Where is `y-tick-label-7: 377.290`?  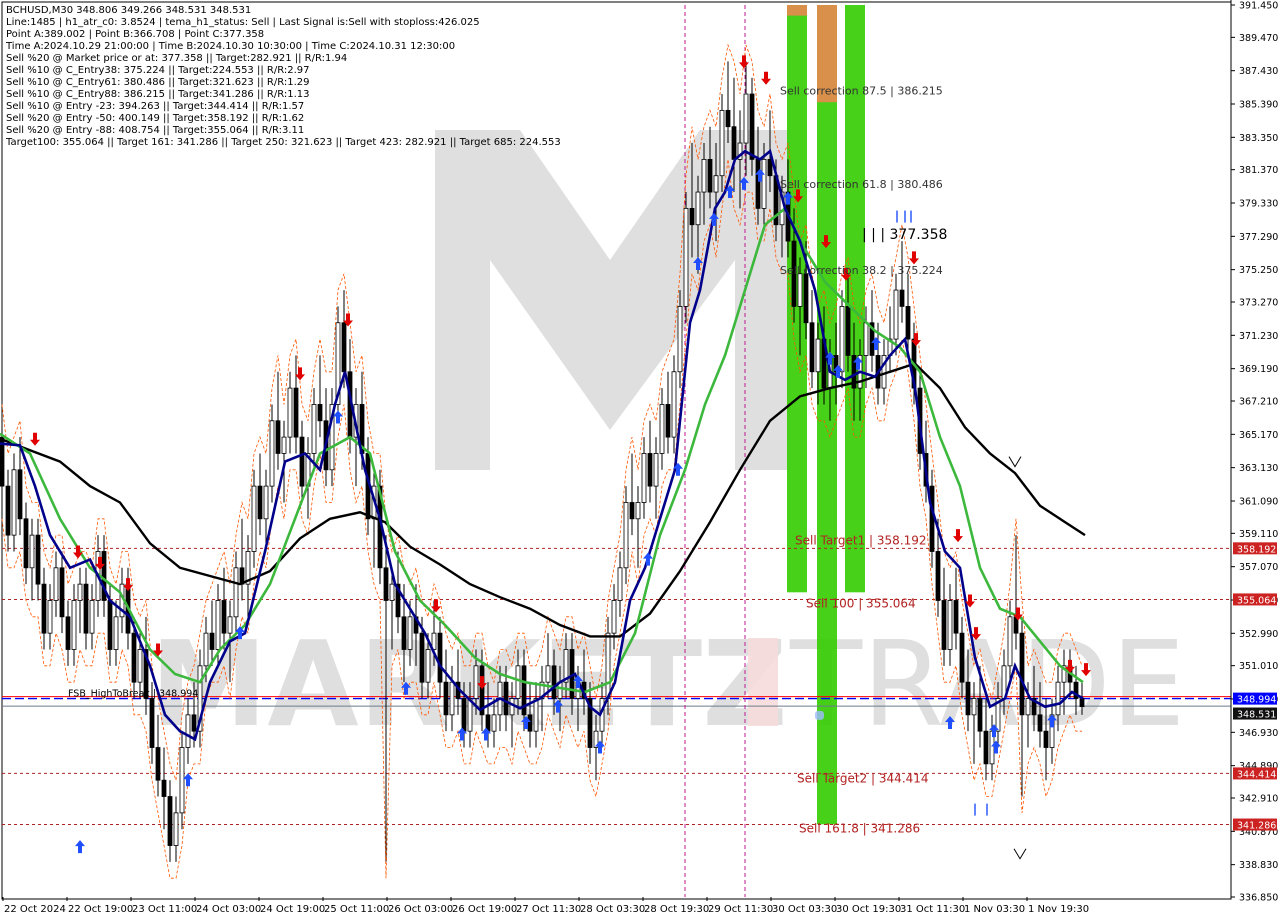 y-tick-label-7: 377.290 is located at coordinates (1258, 237).